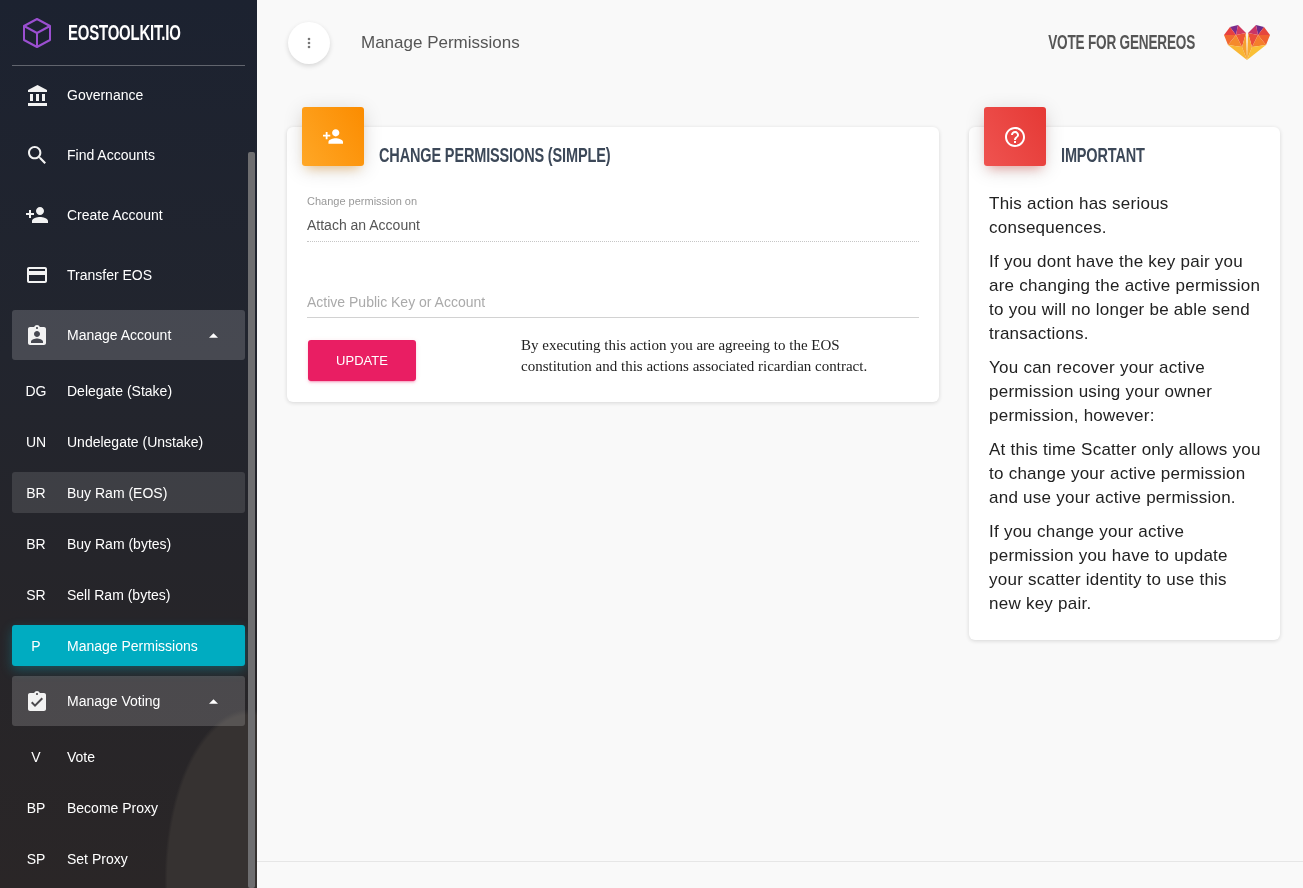  What do you see at coordinates (1103, 155) in the screenshot?
I see `card-title: IMPORTANT` at bounding box center [1103, 155].